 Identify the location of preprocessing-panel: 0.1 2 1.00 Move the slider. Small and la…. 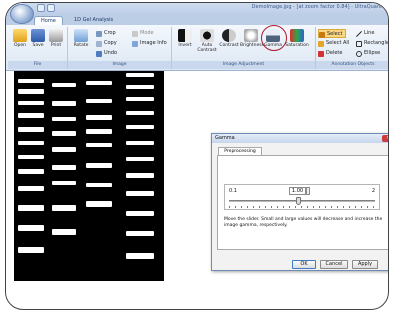
(302, 202).